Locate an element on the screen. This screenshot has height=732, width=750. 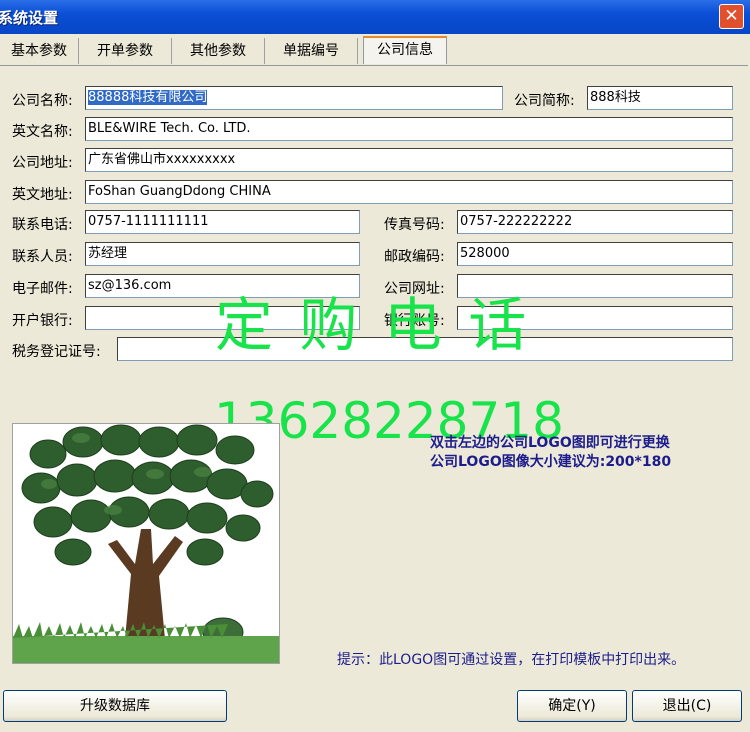
company-address-label: 公司地址: is located at coordinates (42, 163).